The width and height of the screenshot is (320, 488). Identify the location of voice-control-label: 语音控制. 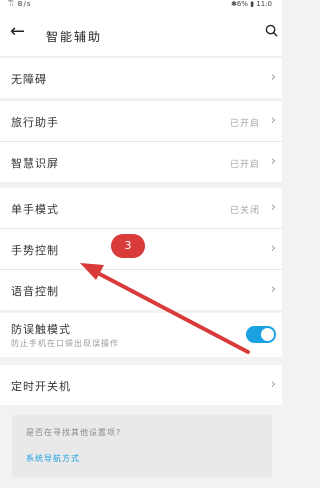
(35, 291).